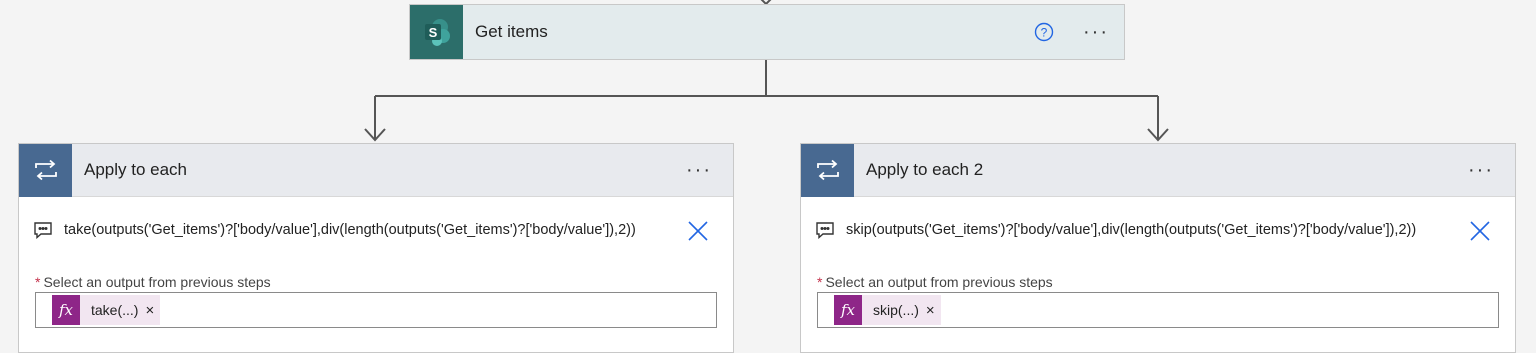  What do you see at coordinates (376, 170) in the screenshot?
I see `apply-to-each-header: Apply to each ···` at bounding box center [376, 170].